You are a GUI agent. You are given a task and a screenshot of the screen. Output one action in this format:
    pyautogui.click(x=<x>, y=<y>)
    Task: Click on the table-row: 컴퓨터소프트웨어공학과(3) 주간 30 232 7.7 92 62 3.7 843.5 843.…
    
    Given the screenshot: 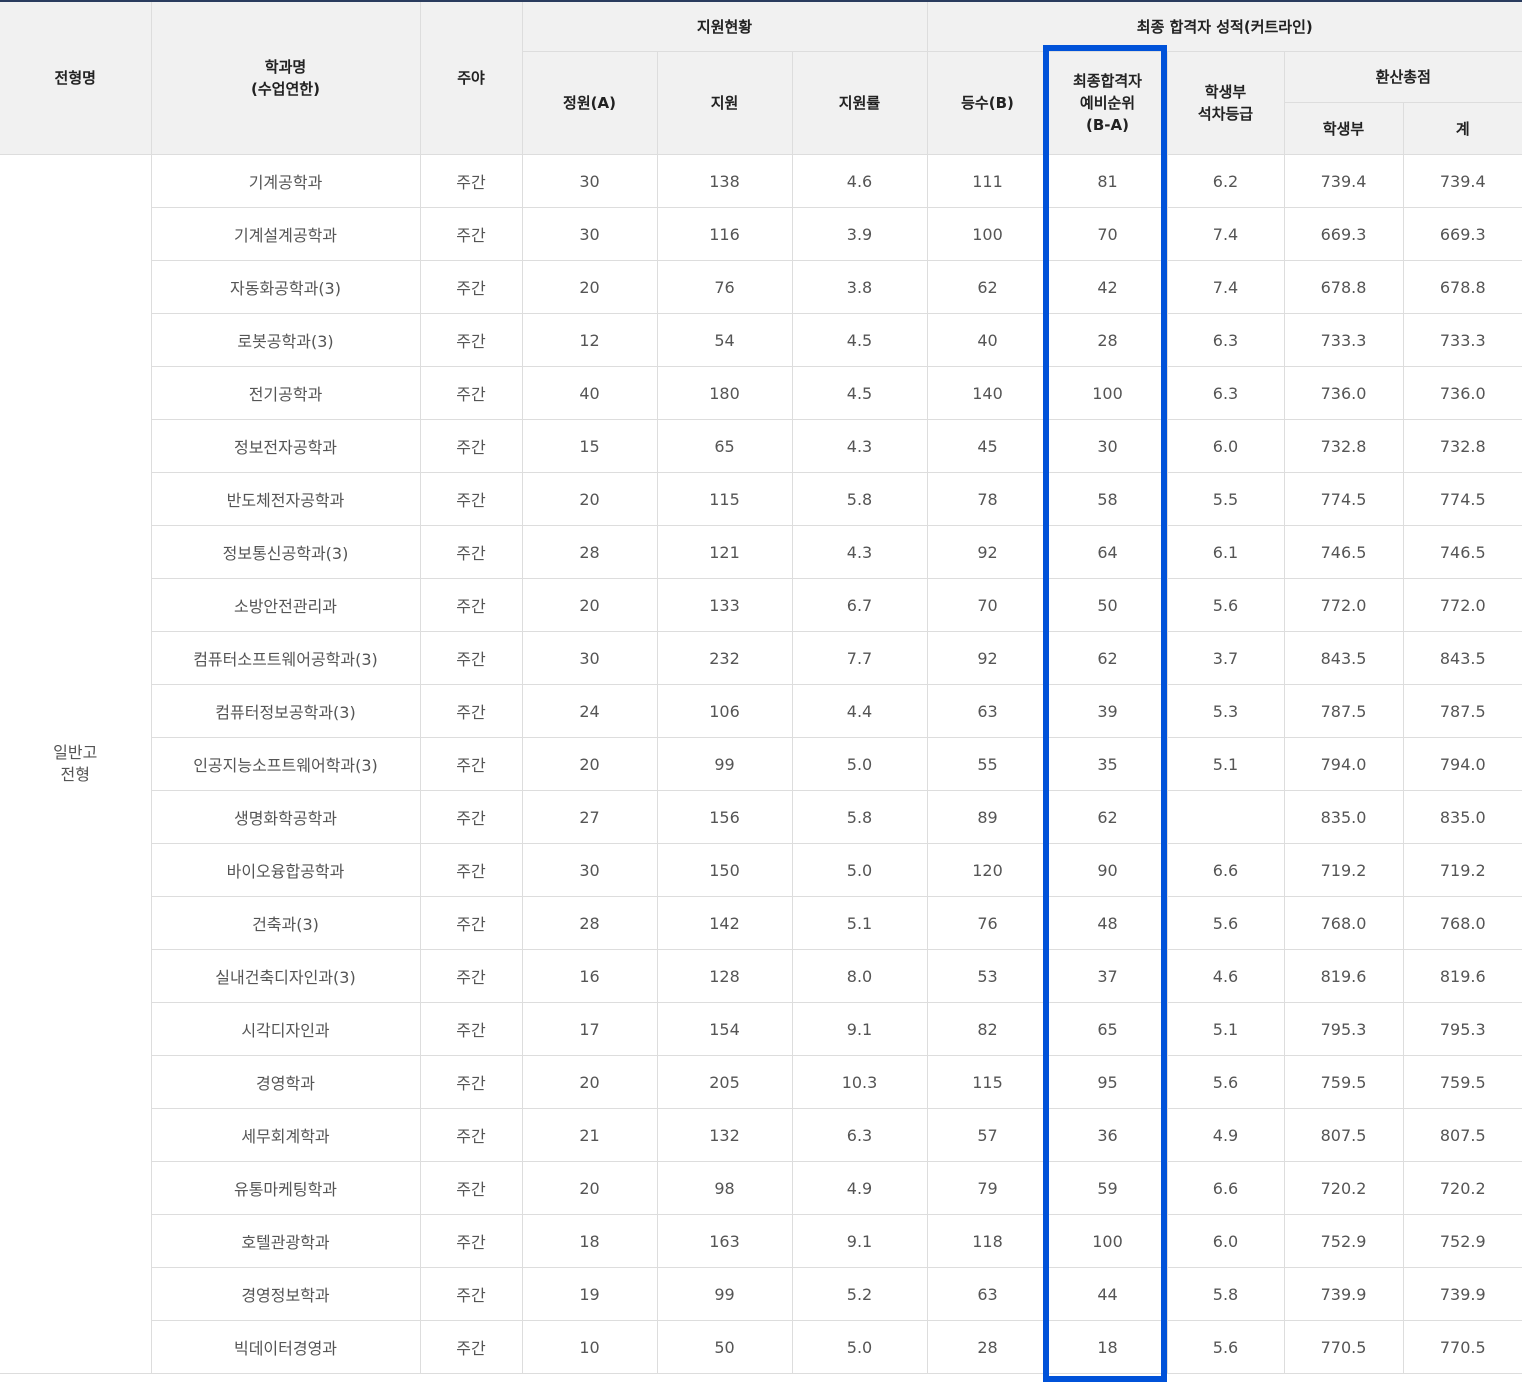 What is the action you would take?
    pyautogui.click(x=761, y=658)
    